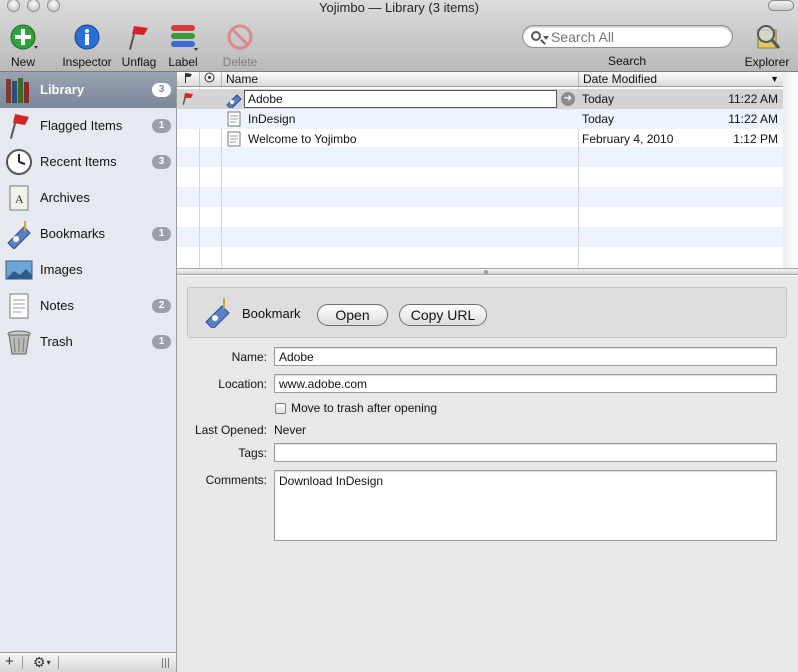 The width and height of the screenshot is (798, 672). I want to click on label-circle-icon, so click(209, 77).